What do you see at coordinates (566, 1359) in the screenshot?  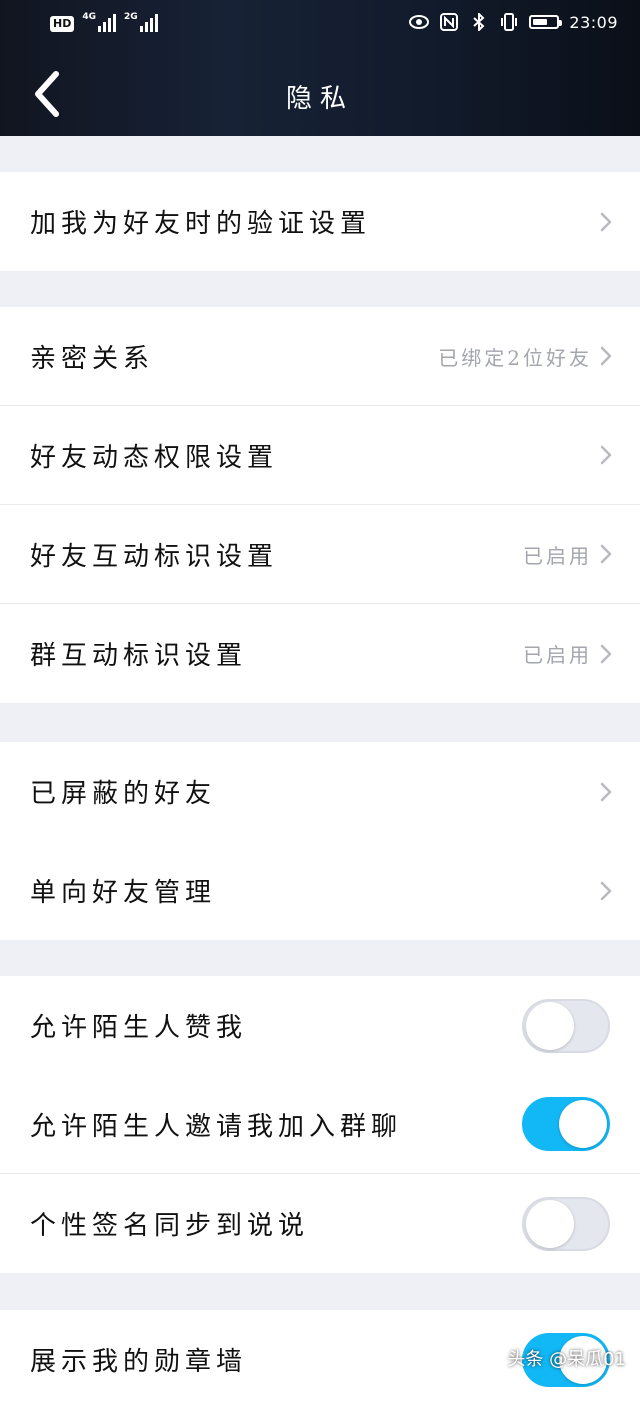 I see `watermark: 头条 @呆瓜01` at bounding box center [566, 1359].